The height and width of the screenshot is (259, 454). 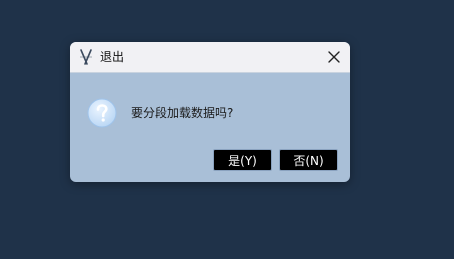 What do you see at coordinates (86, 57) in the screenshot?
I see `app-logo-icon` at bounding box center [86, 57].